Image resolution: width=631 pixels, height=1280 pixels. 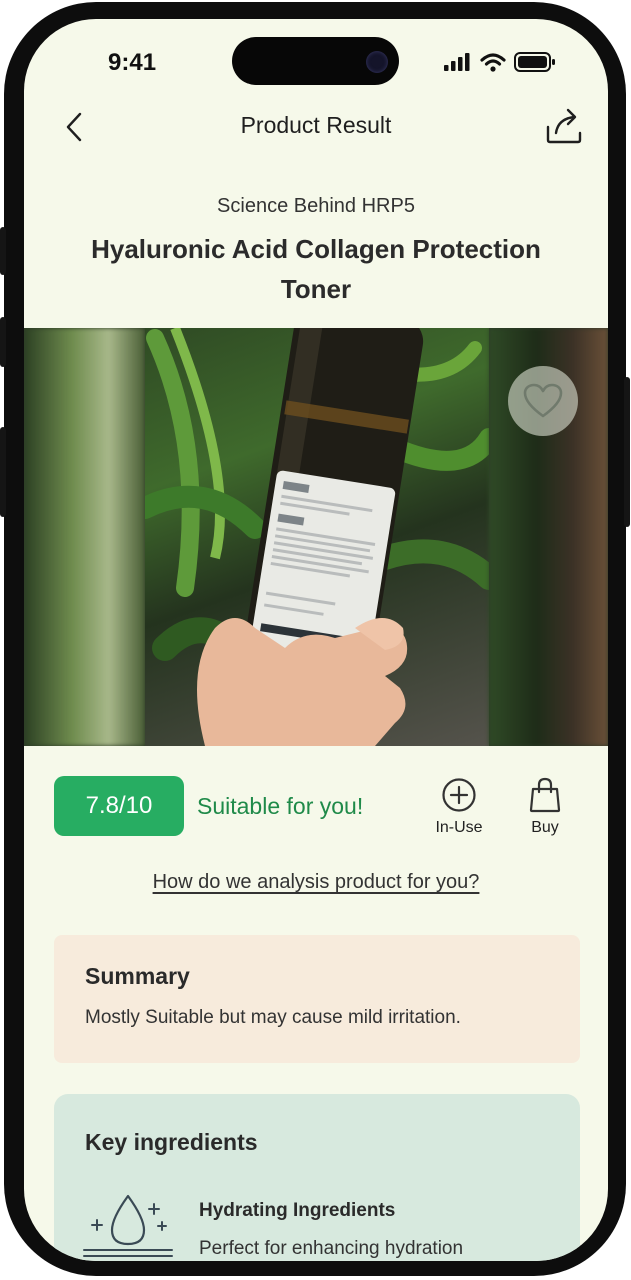 I want to click on carousel-prev-image, so click(x=84, y=537).